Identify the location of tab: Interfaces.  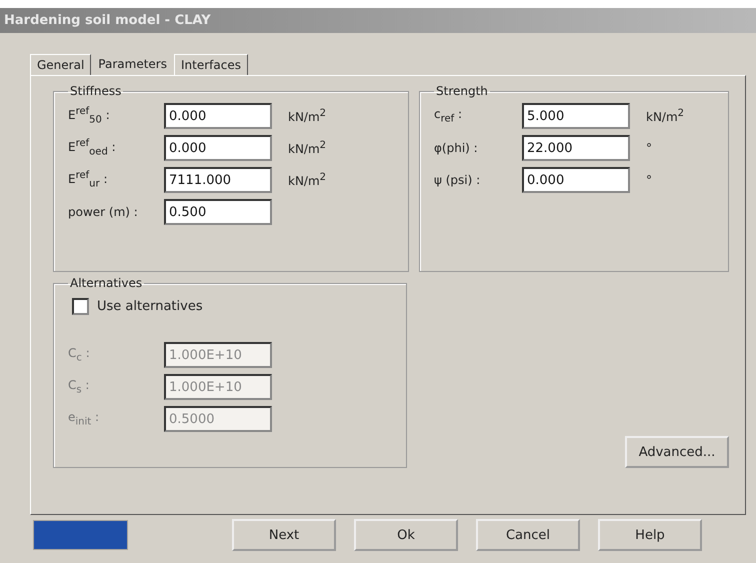
(211, 64).